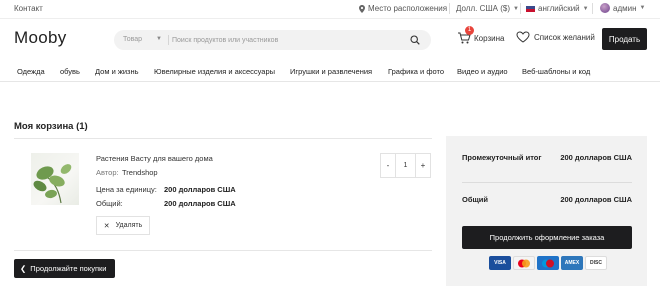 This screenshot has width=660, height=300. I want to click on nav-item-home: Дом и жизнь, so click(117, 71).